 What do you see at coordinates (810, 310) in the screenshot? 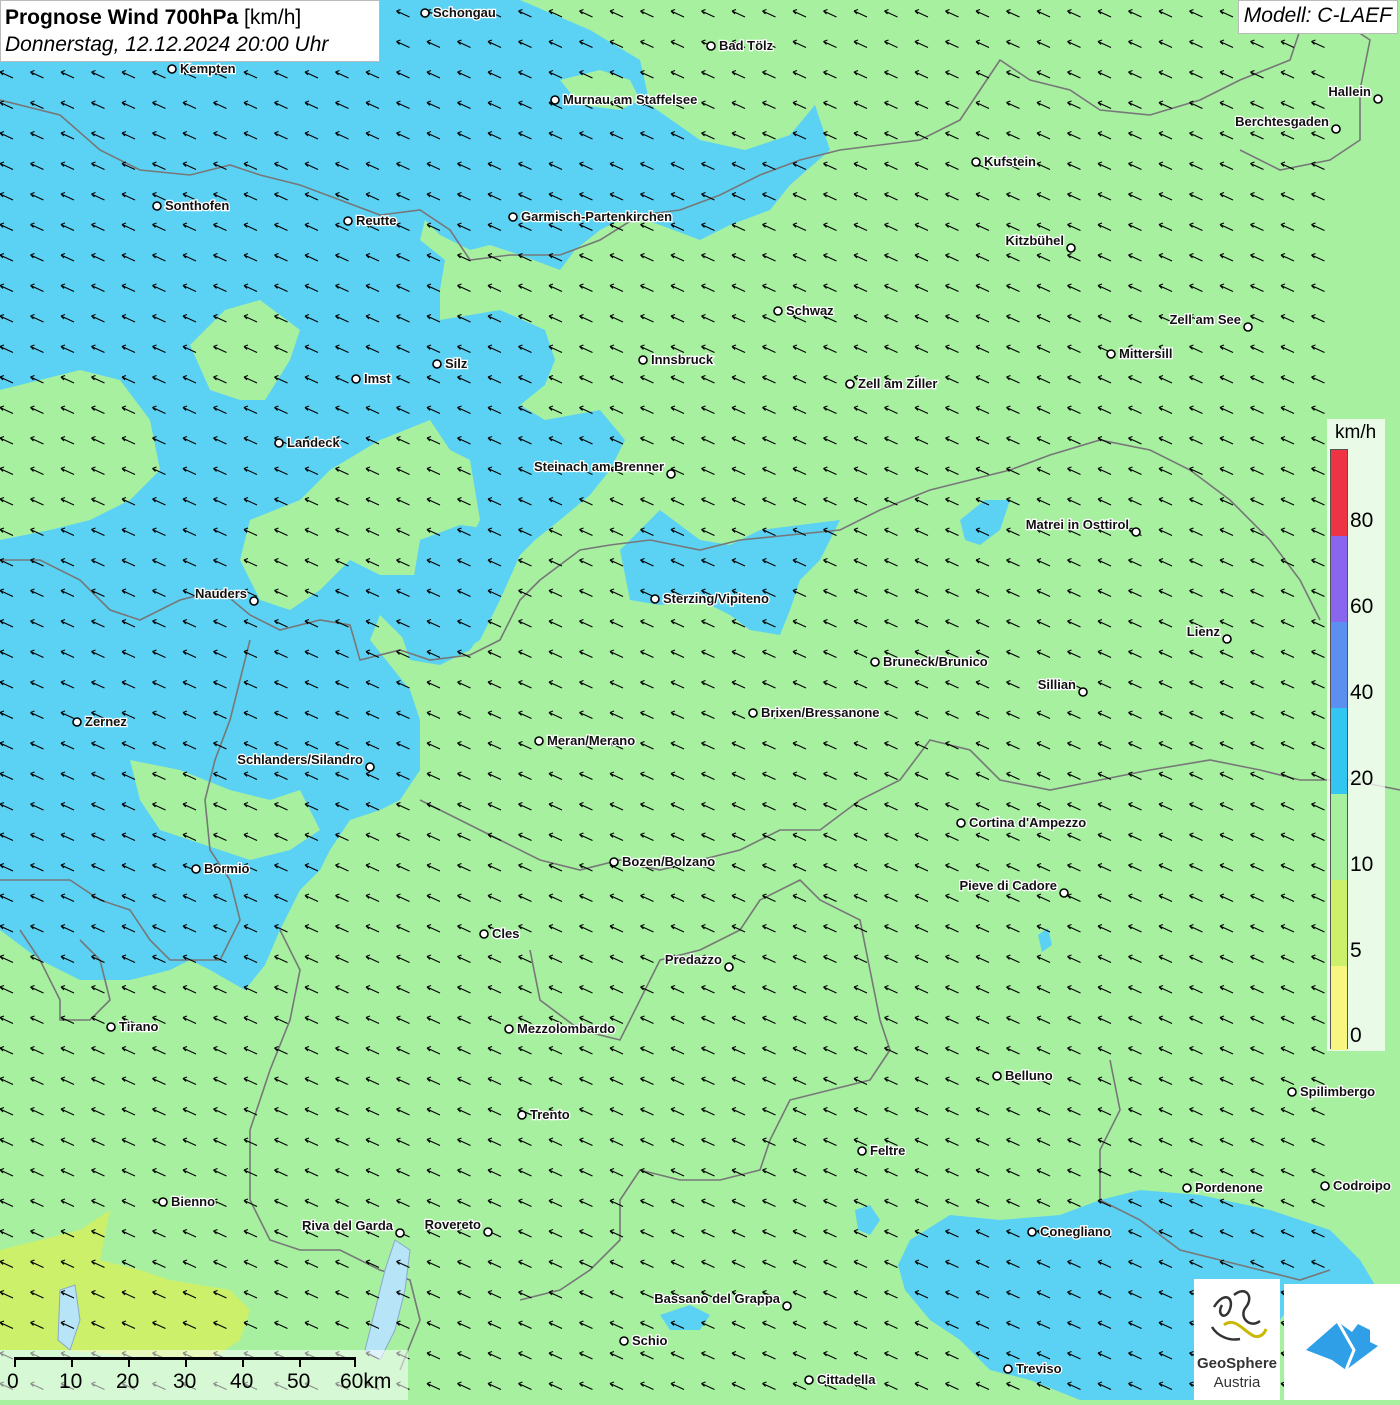
I see `city-label: Schwaz` at bounding box center [810, 310].